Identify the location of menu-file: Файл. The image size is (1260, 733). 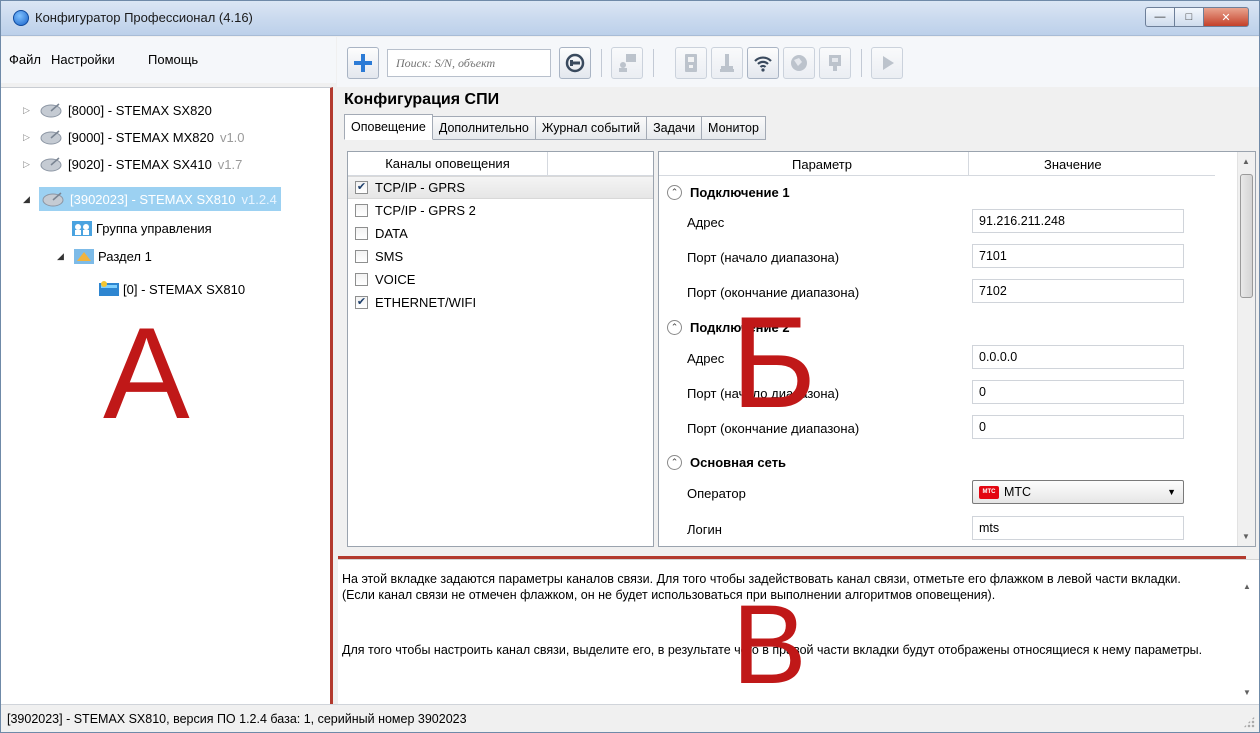
(25, 59).